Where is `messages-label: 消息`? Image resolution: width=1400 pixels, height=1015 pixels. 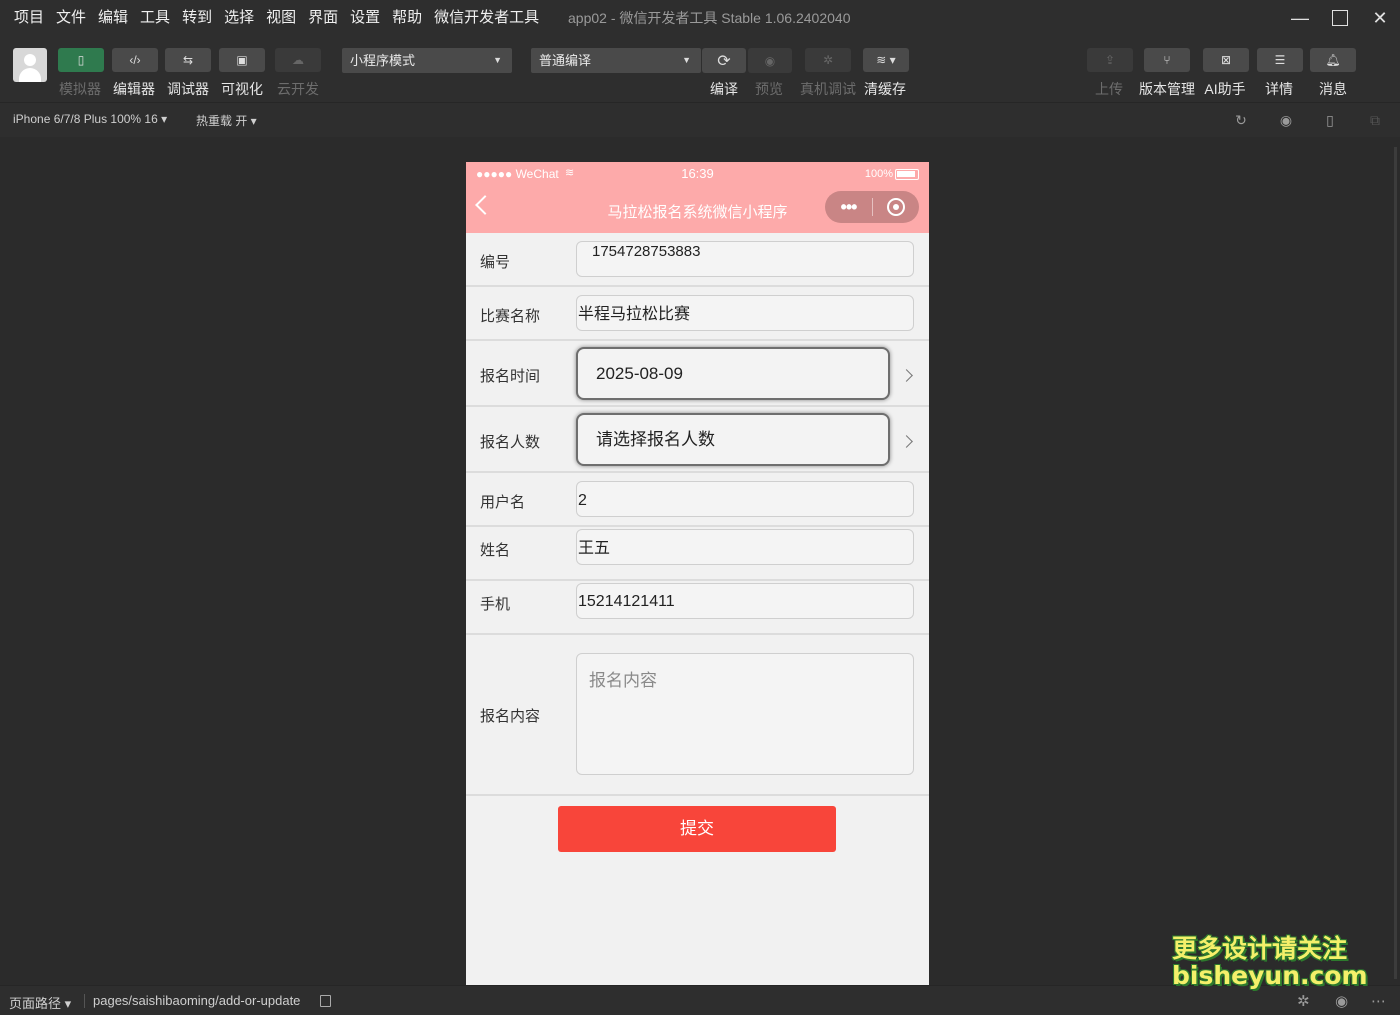
messages-label: 消息 is located at coordinates (1333, 89).